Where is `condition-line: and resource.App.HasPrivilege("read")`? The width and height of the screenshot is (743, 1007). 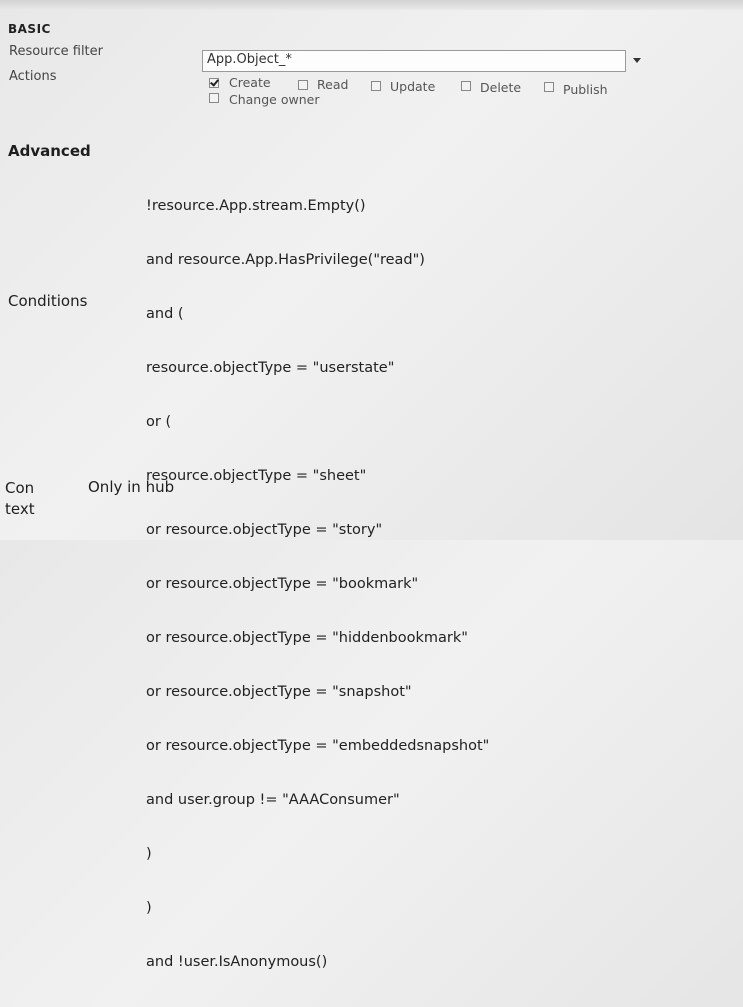 condition-line: and resource.App.HasPrivilege("read") is located at coordinates (285, 260).